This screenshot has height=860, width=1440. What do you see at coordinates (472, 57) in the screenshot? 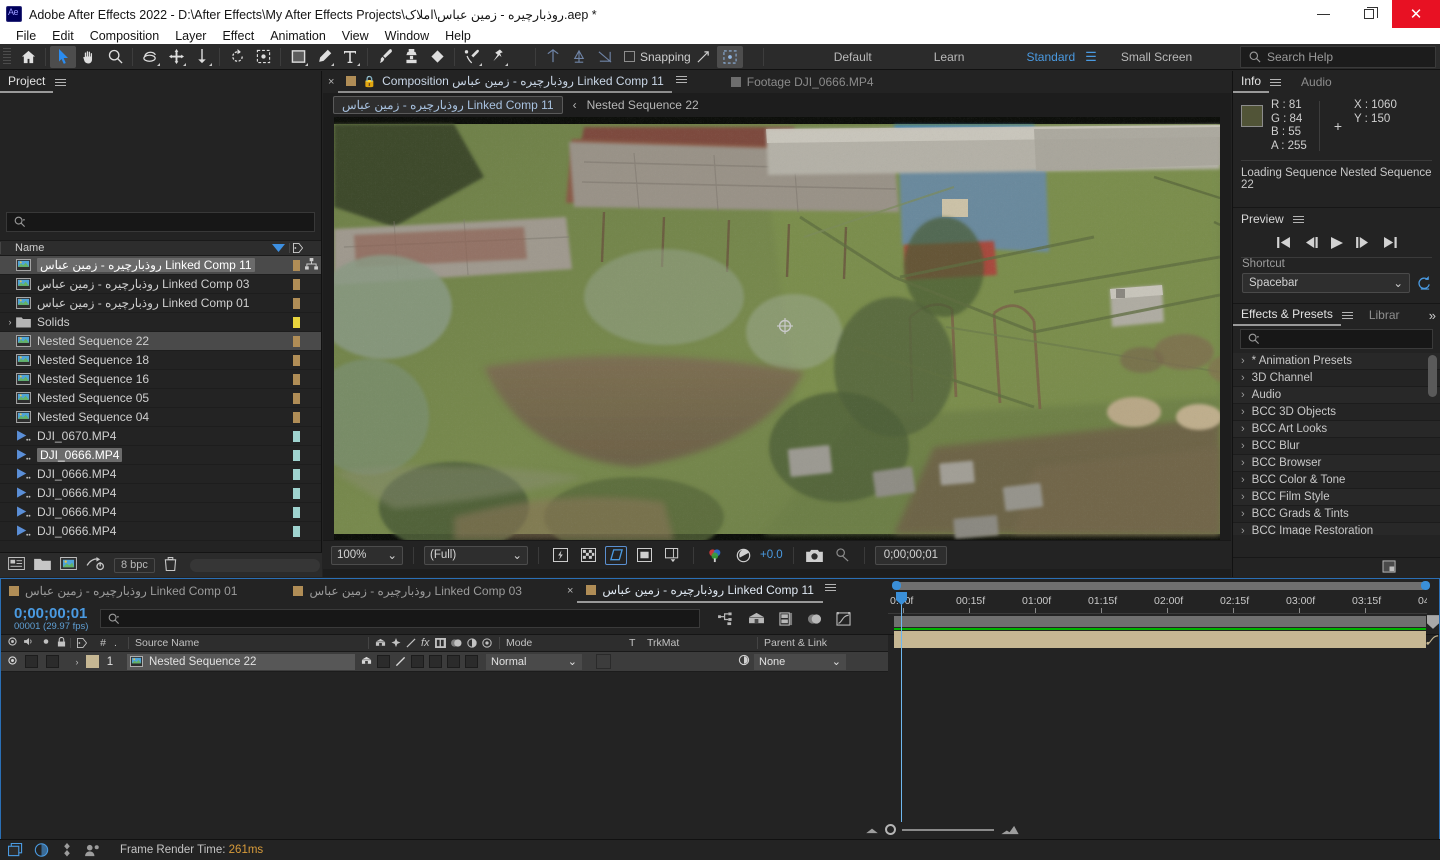
I see `roto-brush-tool` at bounding box center [472, 57].